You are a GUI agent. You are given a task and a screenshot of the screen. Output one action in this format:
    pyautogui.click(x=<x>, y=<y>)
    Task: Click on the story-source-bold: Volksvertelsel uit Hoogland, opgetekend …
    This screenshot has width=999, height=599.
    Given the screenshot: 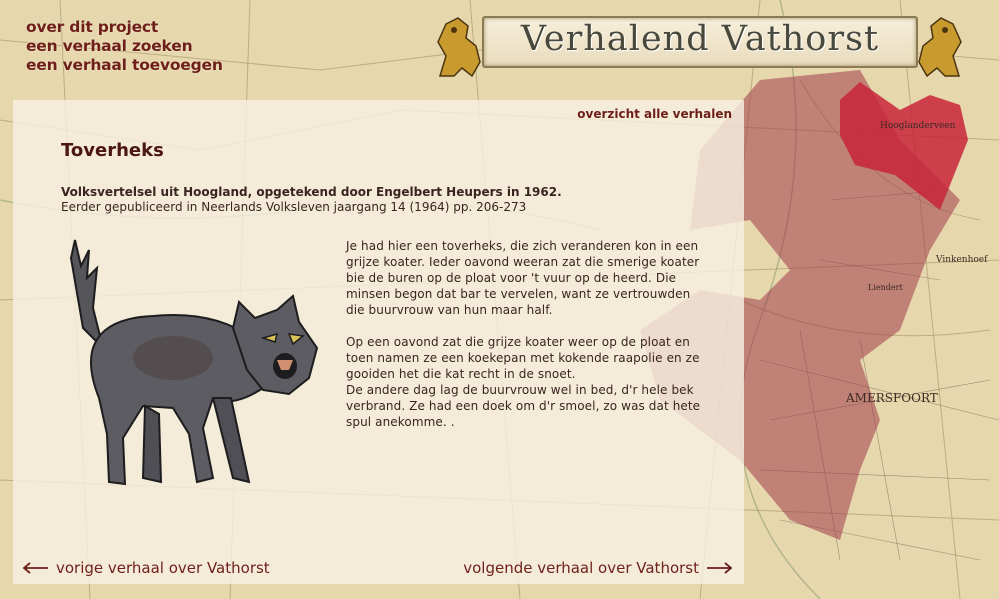 What is the action you would take?
    pyautogui.click(x=311, y=192)
    